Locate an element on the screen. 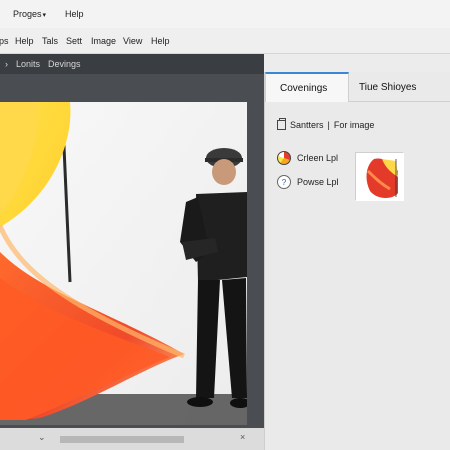 The height and width of the screenshot is (450, 450). section-prefix: Santters is located at coordinates (307, 125).